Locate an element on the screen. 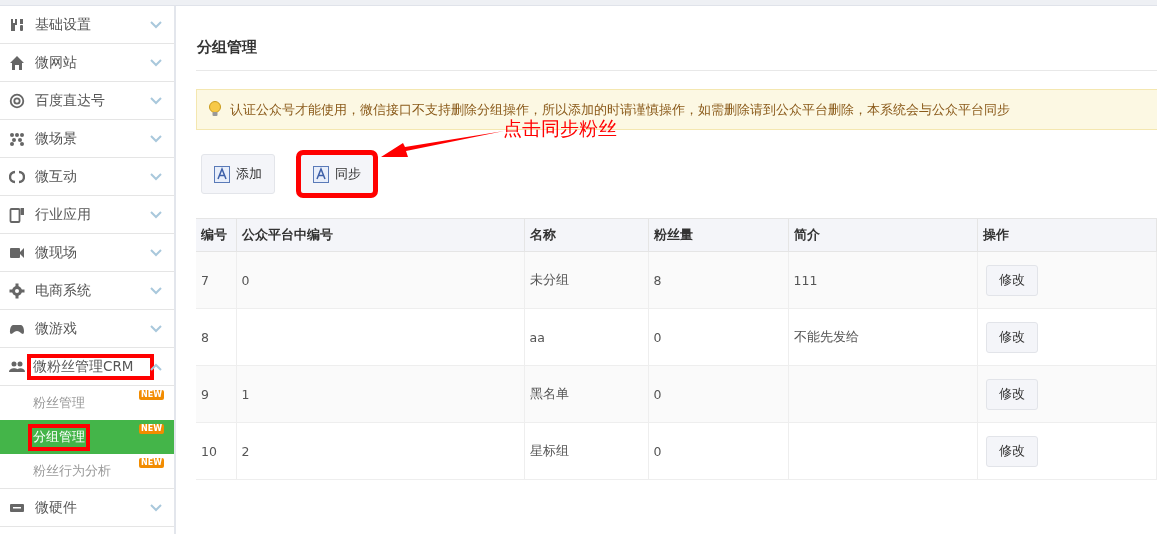  column-header: 编号 is located at coordinates (216, 235).